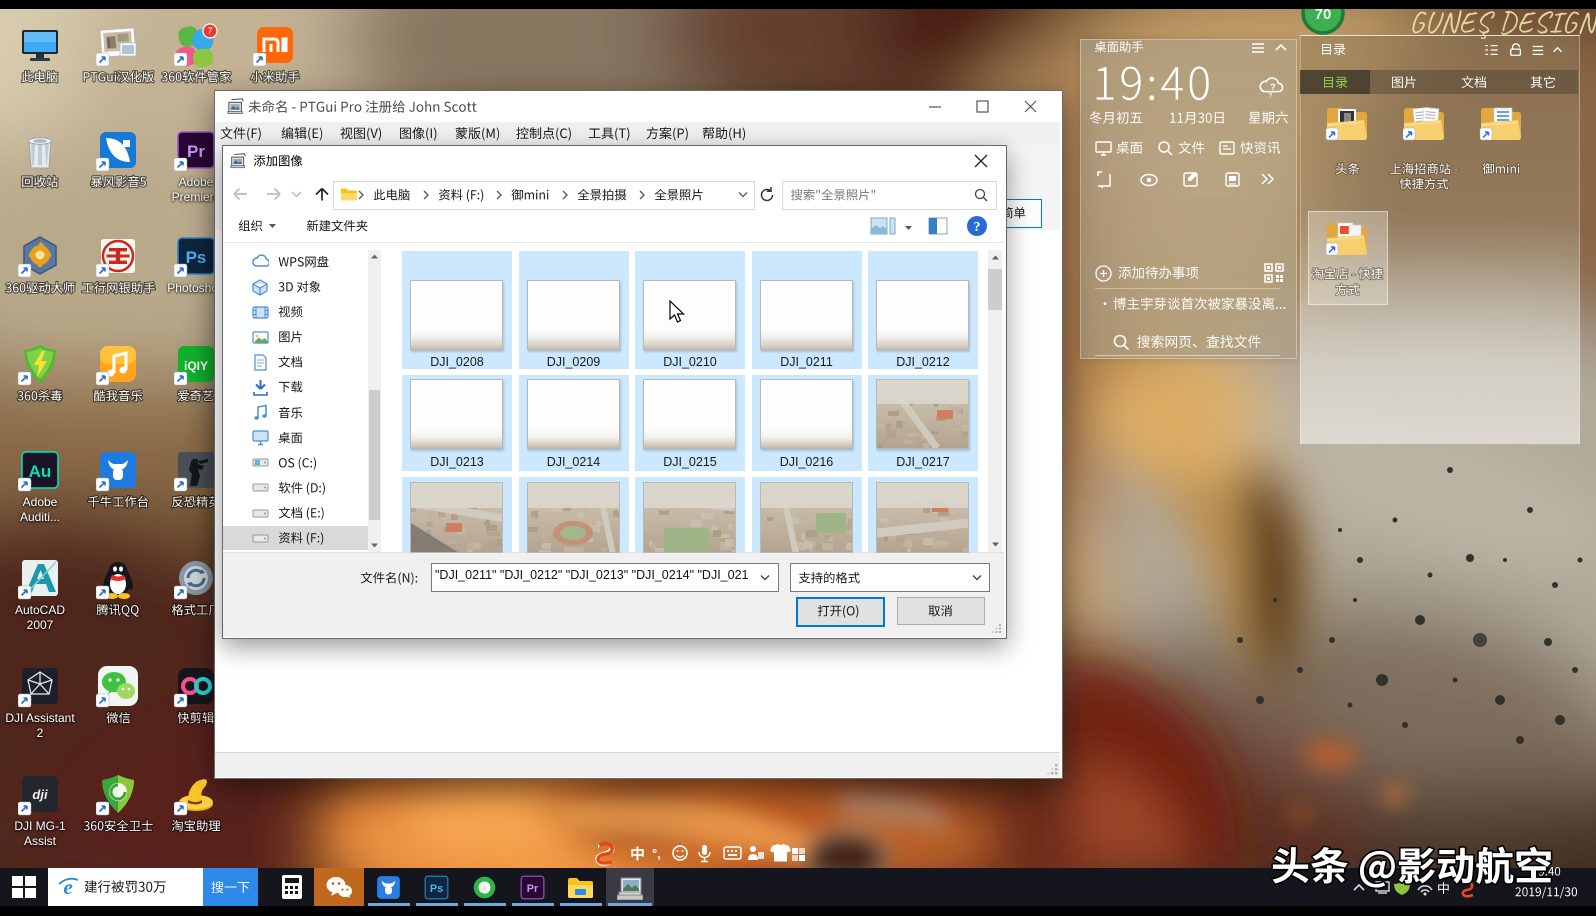  I want to click on svg-text: iQIY, so click(196, 366).